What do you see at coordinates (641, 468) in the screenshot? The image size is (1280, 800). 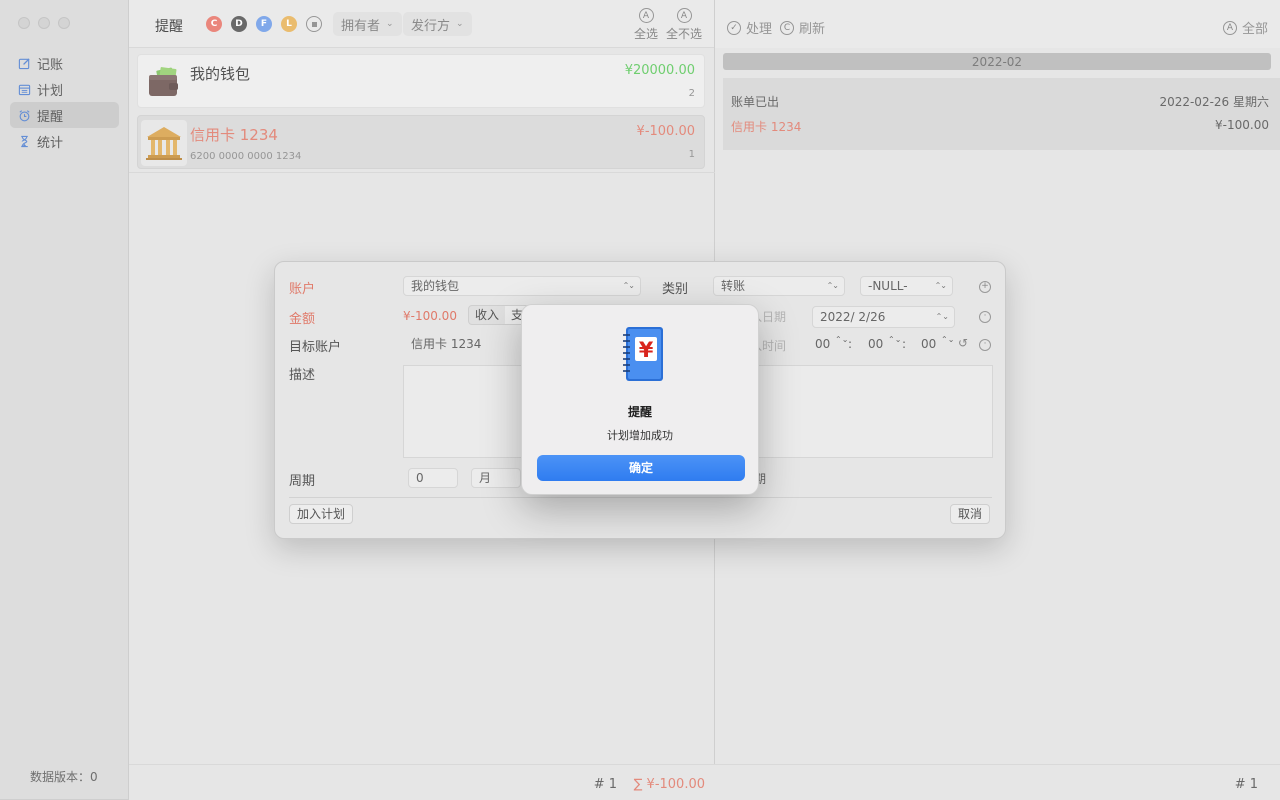 I see `confirm-button: 确定` at bounding box center [641, 468].